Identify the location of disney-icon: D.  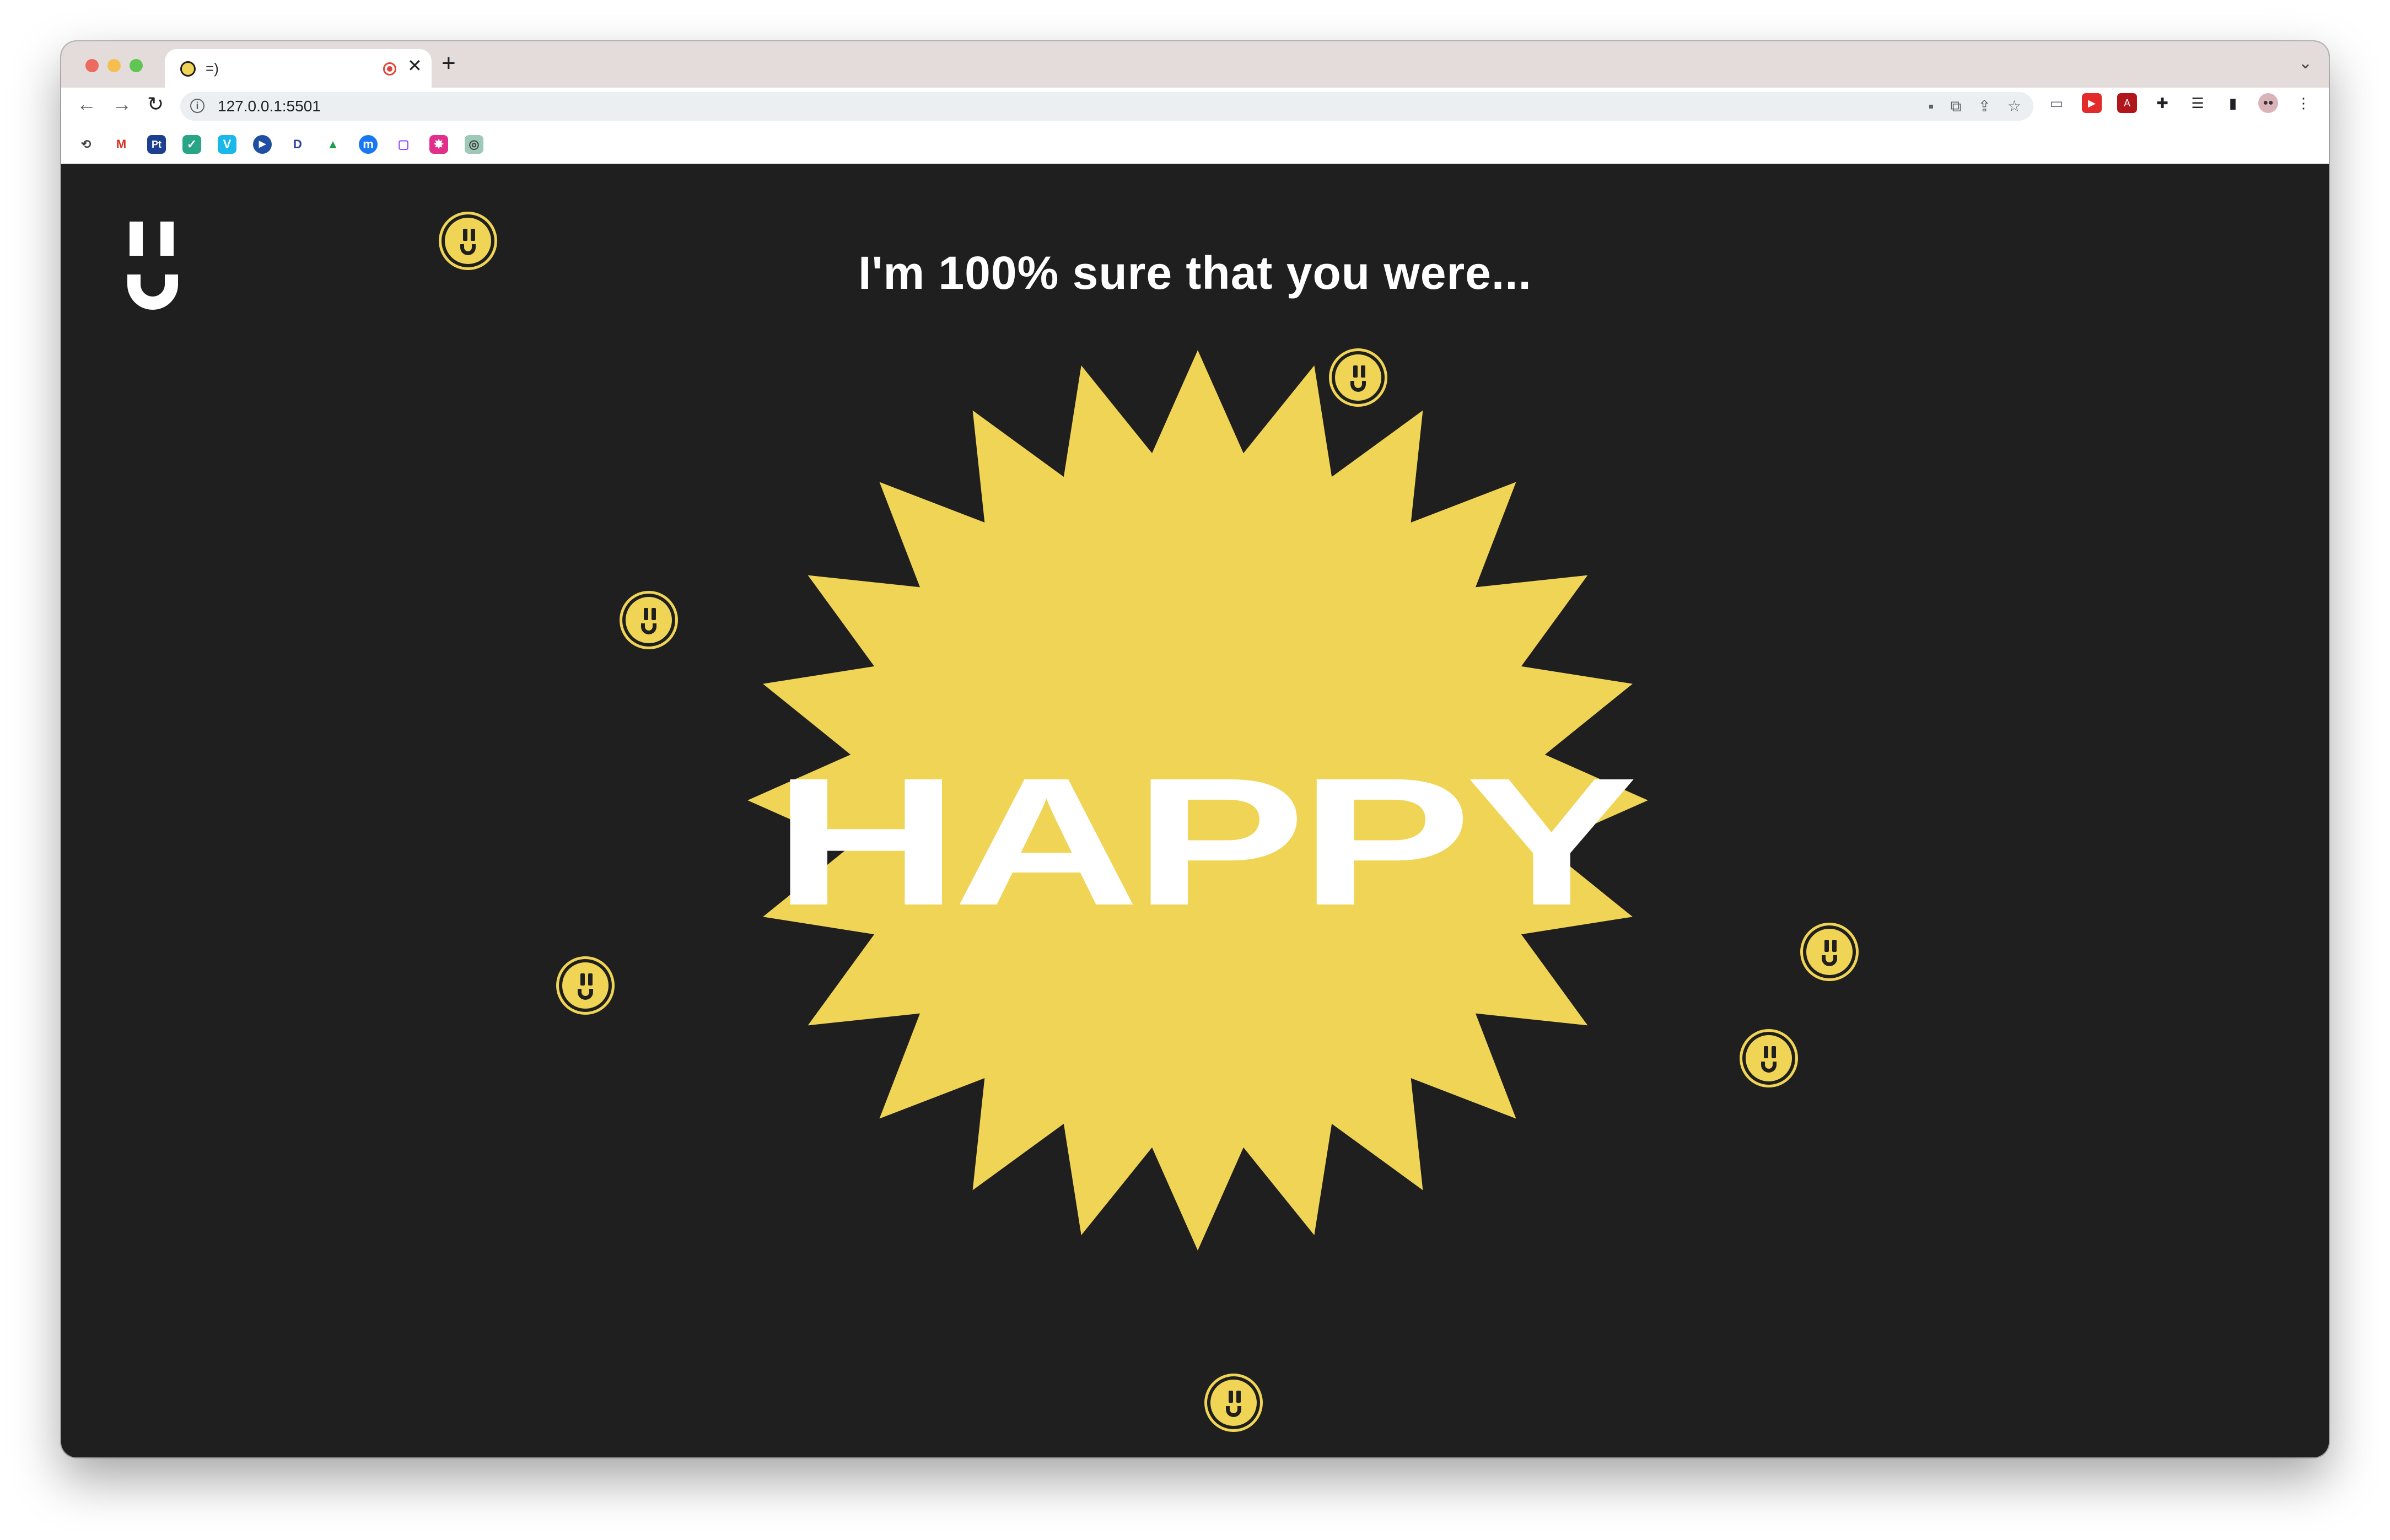
(297, 144).